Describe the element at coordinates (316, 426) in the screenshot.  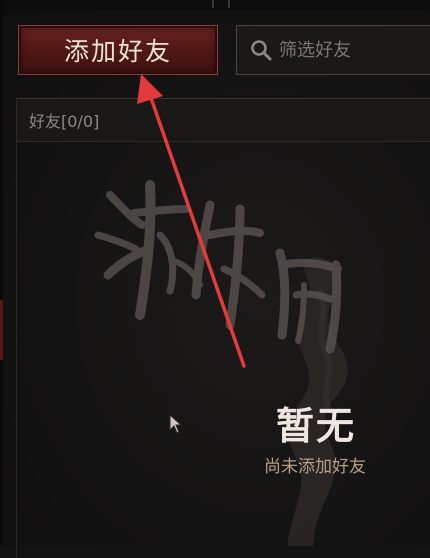
I see `empty-state-title: 暂无` at that location.